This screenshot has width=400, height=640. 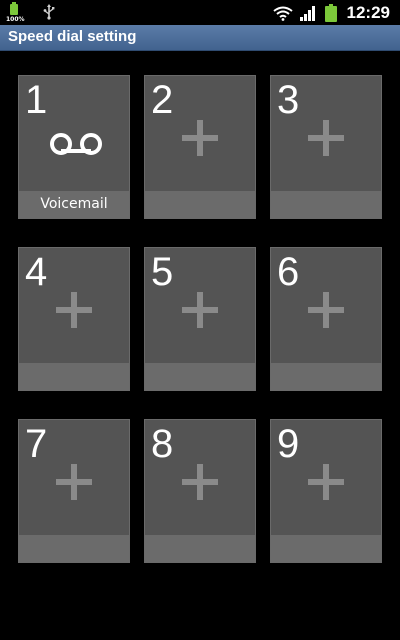 What do you see at coordinates (162, 272) in the screenshot?
I see `slot-number: 5` at bounding box center [162, 272].